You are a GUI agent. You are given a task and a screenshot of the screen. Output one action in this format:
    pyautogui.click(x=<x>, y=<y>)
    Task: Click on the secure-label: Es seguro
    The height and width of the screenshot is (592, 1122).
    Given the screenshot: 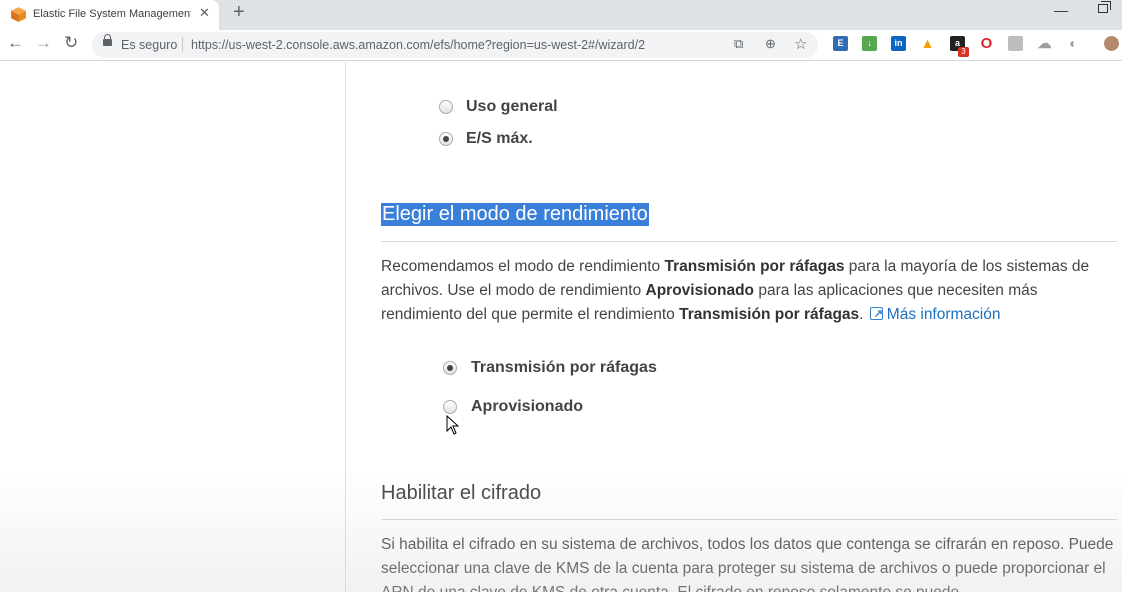 What is the action you would take?
    pyautogui.click(x=149, y=45)
    